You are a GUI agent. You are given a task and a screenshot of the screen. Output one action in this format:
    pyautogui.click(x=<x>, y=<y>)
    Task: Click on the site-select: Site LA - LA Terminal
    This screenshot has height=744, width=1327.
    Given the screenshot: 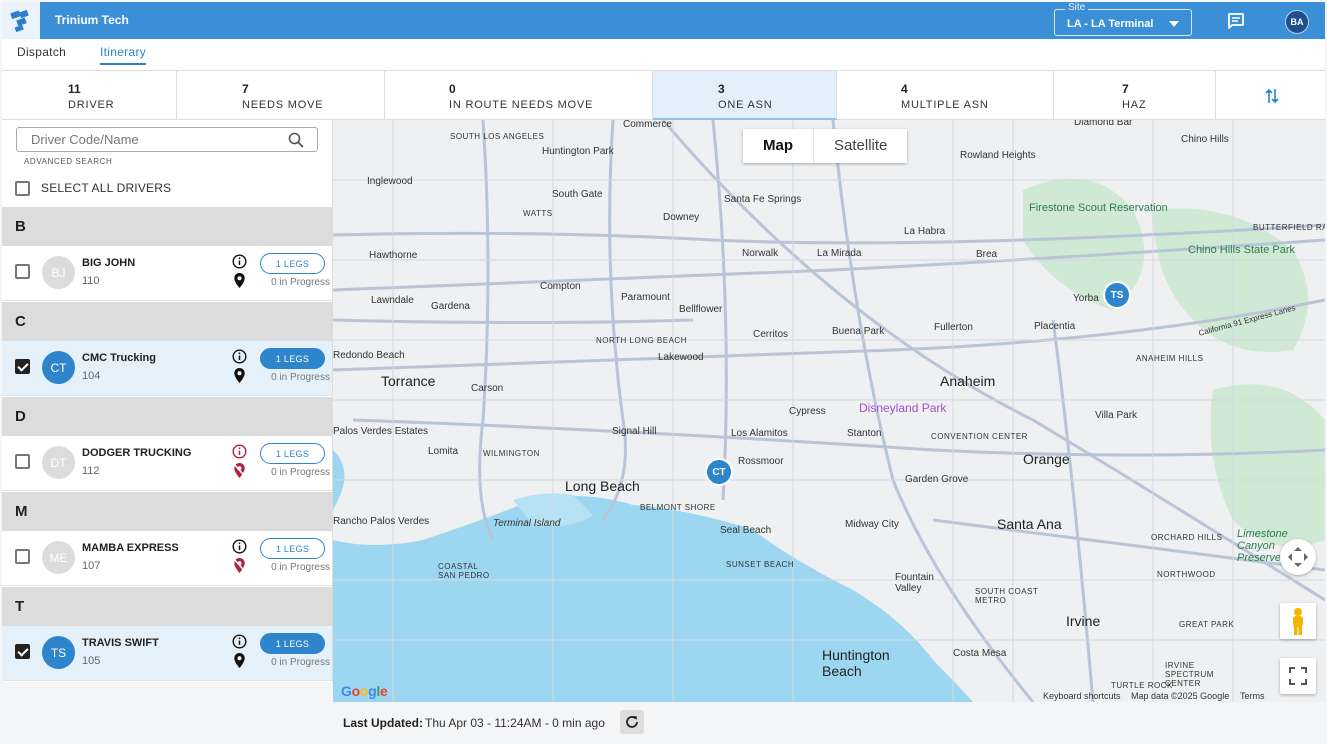 What is the action you would take?
    pyautogui.click(x=1123, y=19)
    